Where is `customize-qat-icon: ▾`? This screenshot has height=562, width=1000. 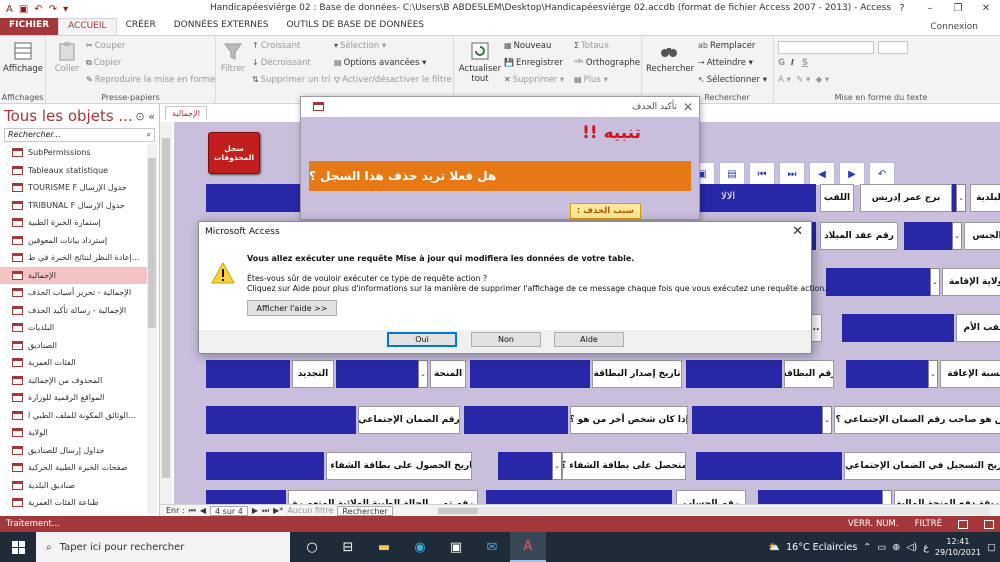 customize-qat-icon: ▾ is located at coordinates (65, 9).